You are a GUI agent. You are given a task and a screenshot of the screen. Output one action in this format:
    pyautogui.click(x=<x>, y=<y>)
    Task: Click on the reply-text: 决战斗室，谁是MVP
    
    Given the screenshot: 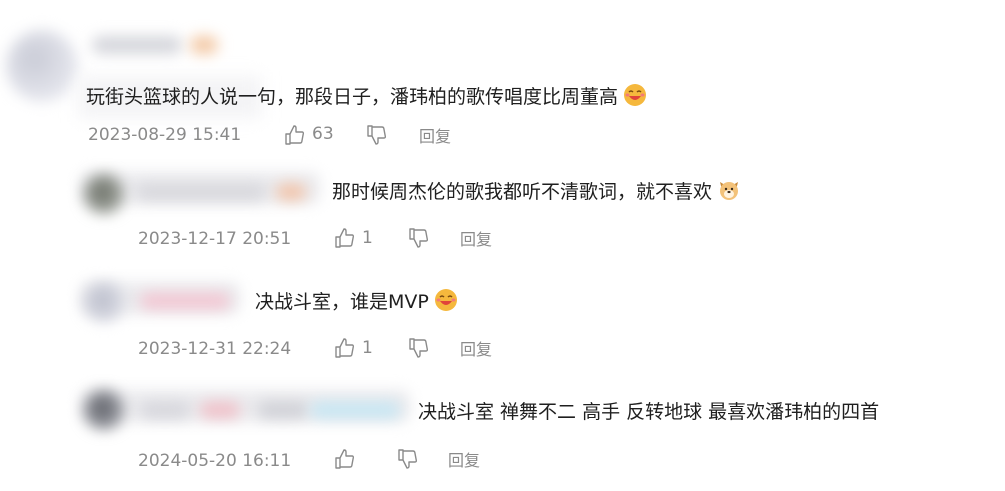 What is the action you would take?
    pyautogui.click(x=342, y=302)
    